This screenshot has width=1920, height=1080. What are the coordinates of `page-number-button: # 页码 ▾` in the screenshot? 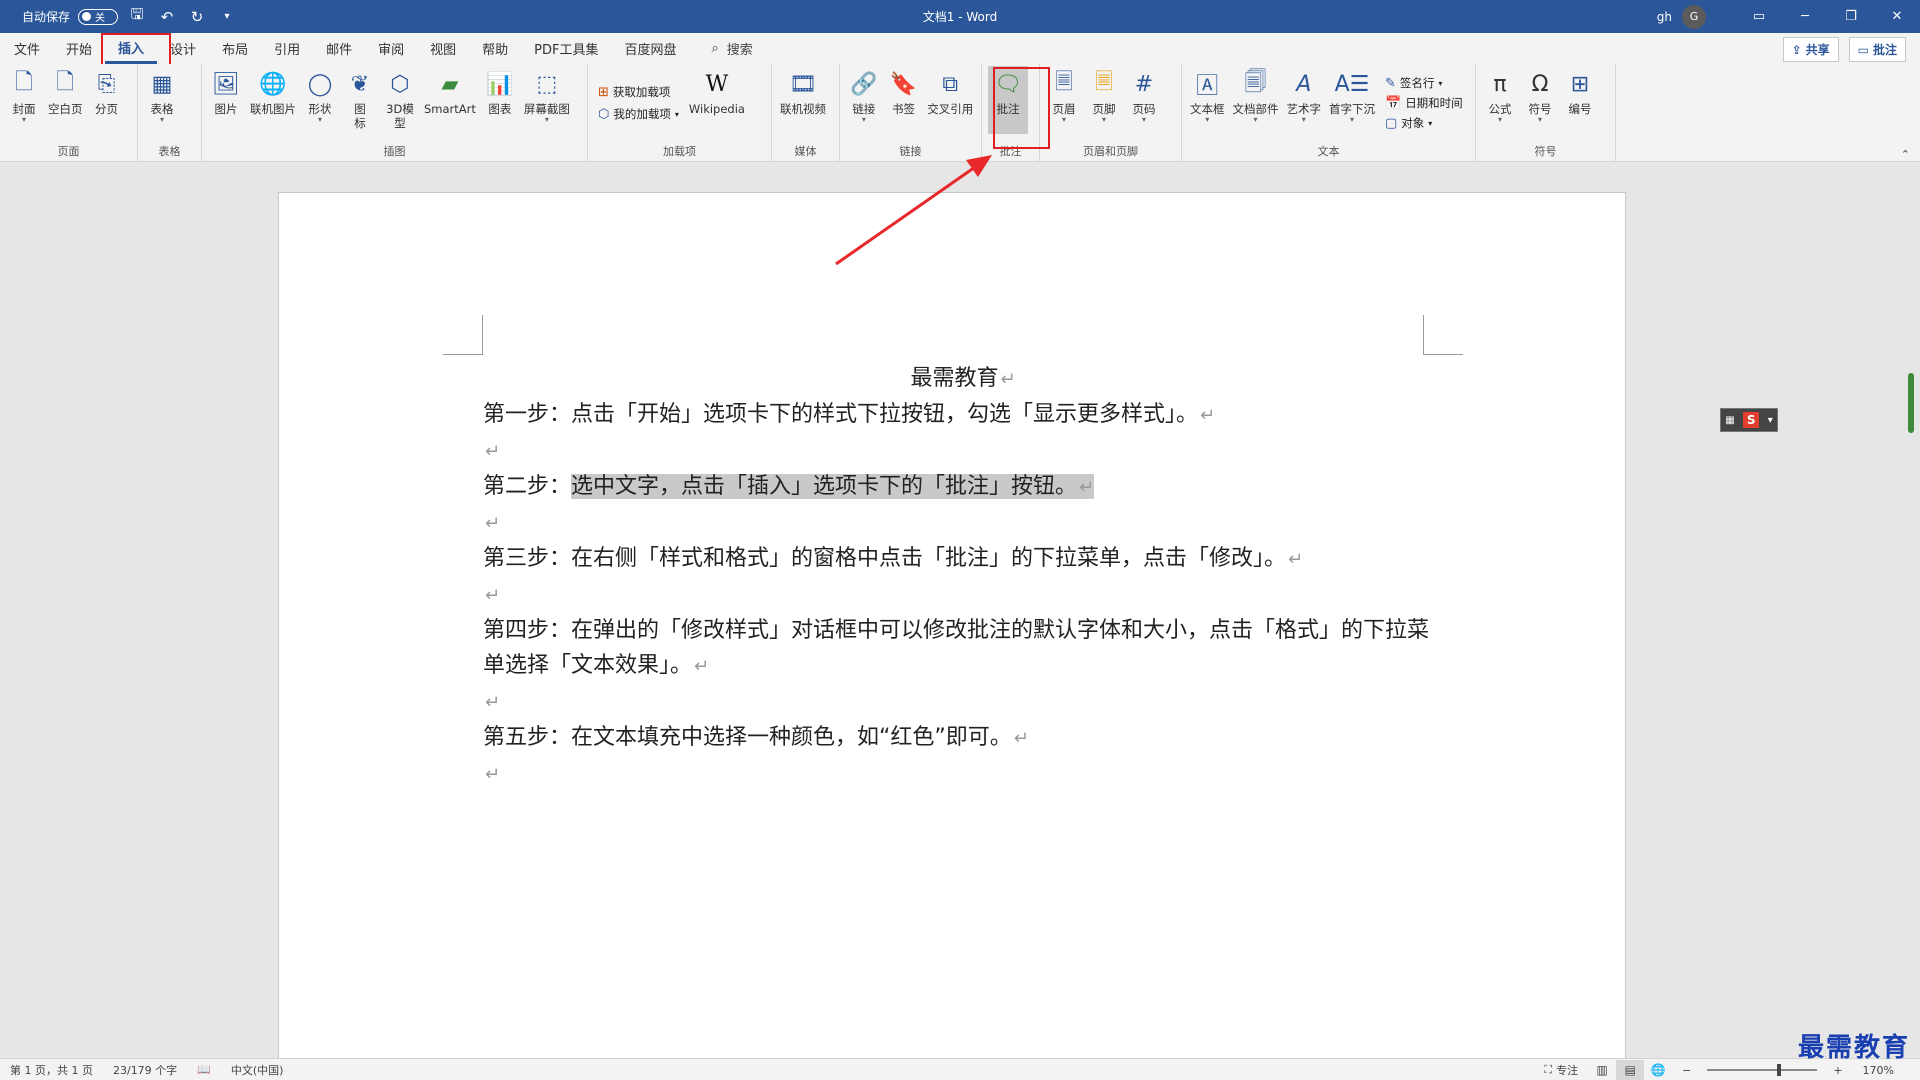 It's located at (1144, 103).